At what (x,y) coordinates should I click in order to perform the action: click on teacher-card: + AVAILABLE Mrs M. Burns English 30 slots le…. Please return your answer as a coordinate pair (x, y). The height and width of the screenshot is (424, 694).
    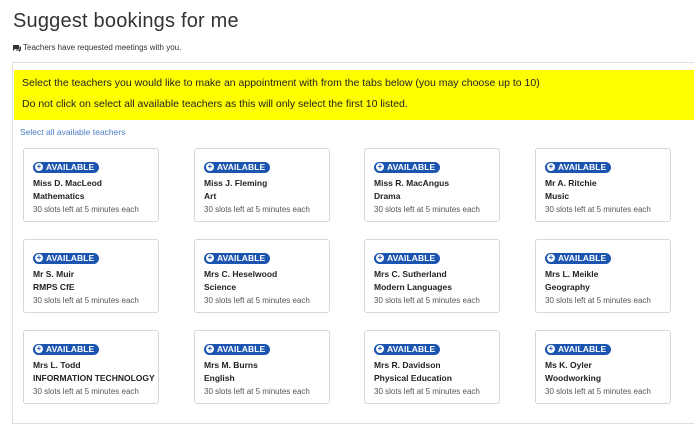
    Looking at the image, I should click on (262, 367).